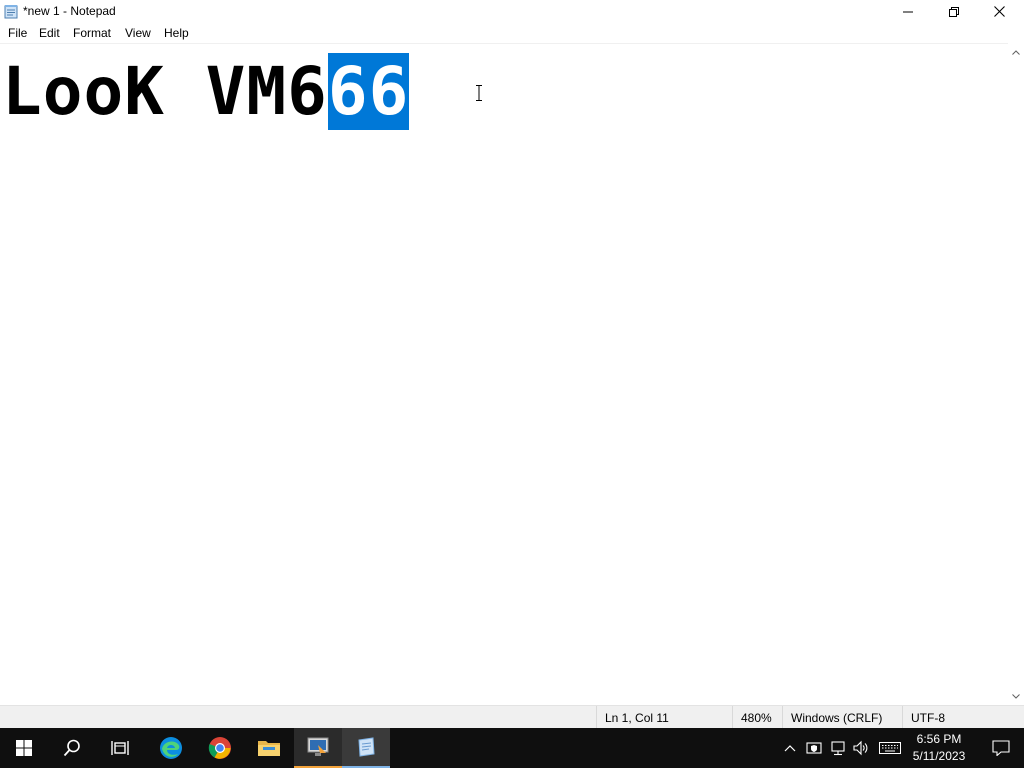  I want to click on notepad-icon, so click(366, 747).